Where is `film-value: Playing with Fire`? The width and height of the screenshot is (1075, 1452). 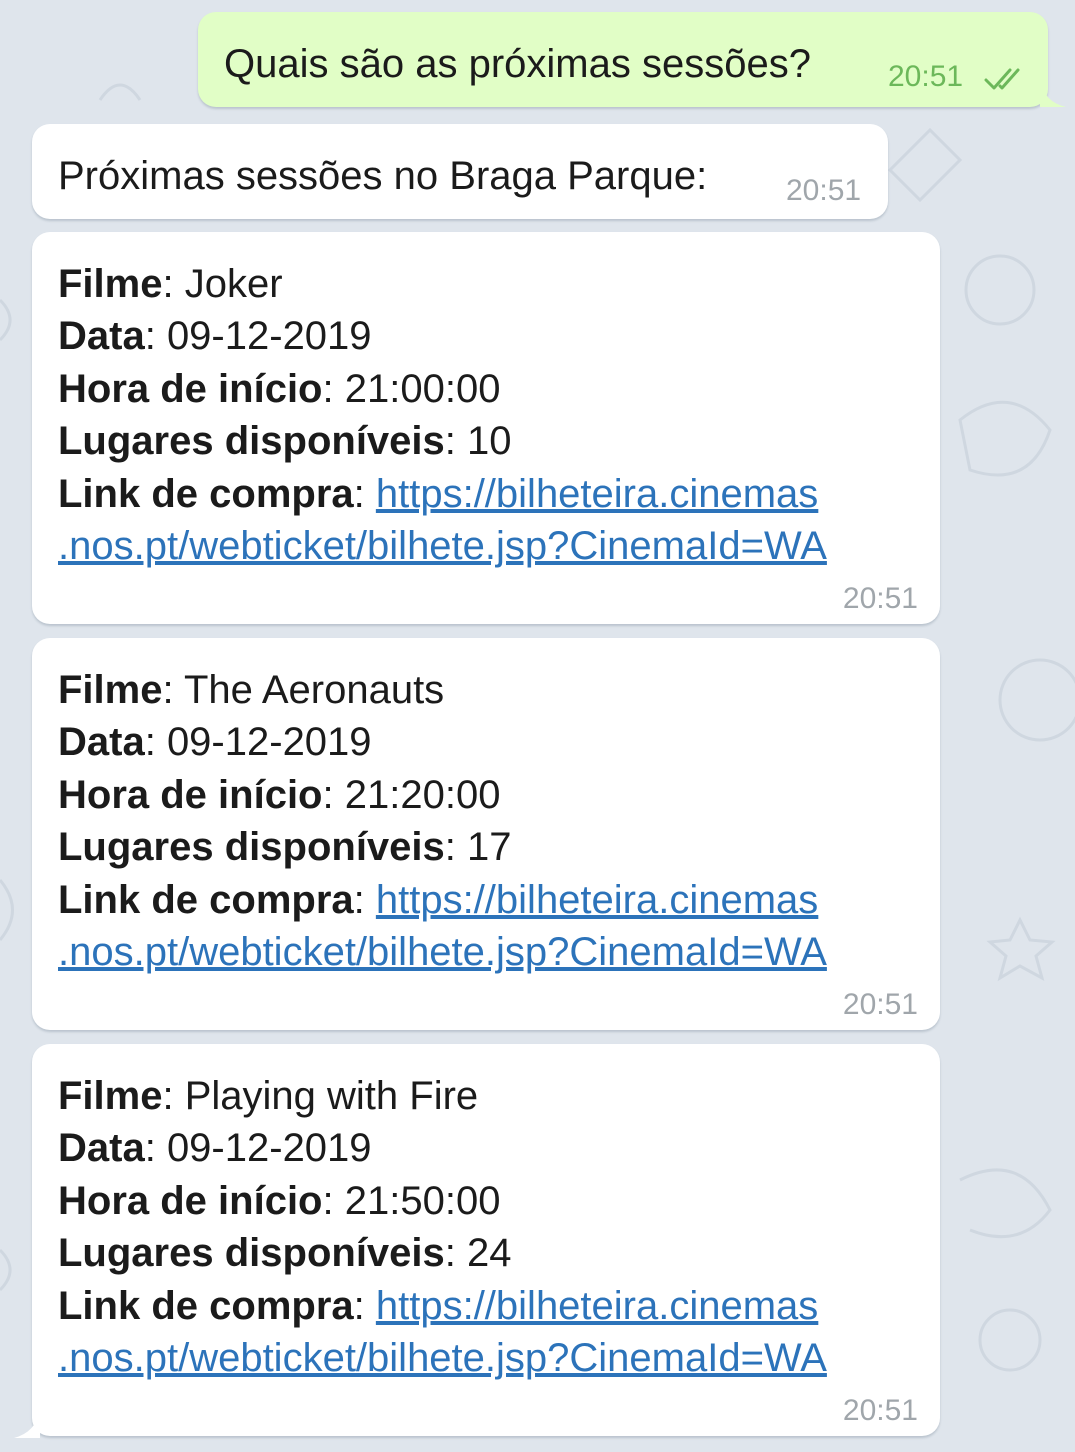 film-value: Playing with Fire is located at coordinates (331, 1096).